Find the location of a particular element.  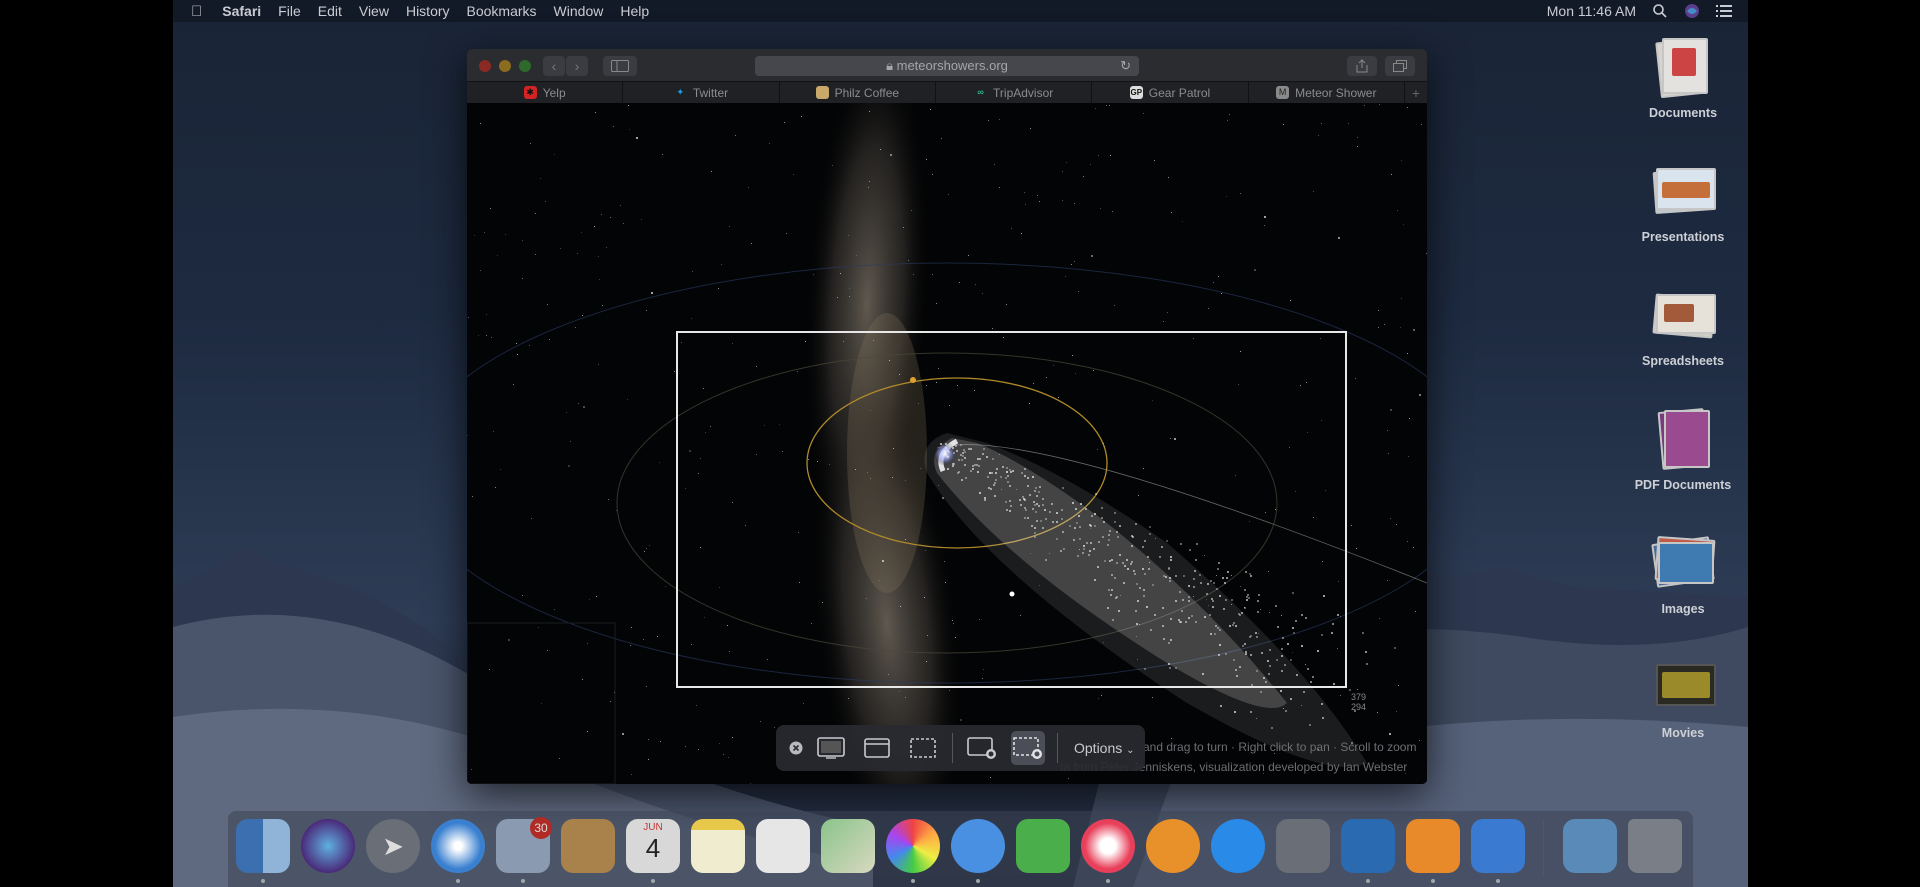

safari-icon is located at coordinates (458, 846).